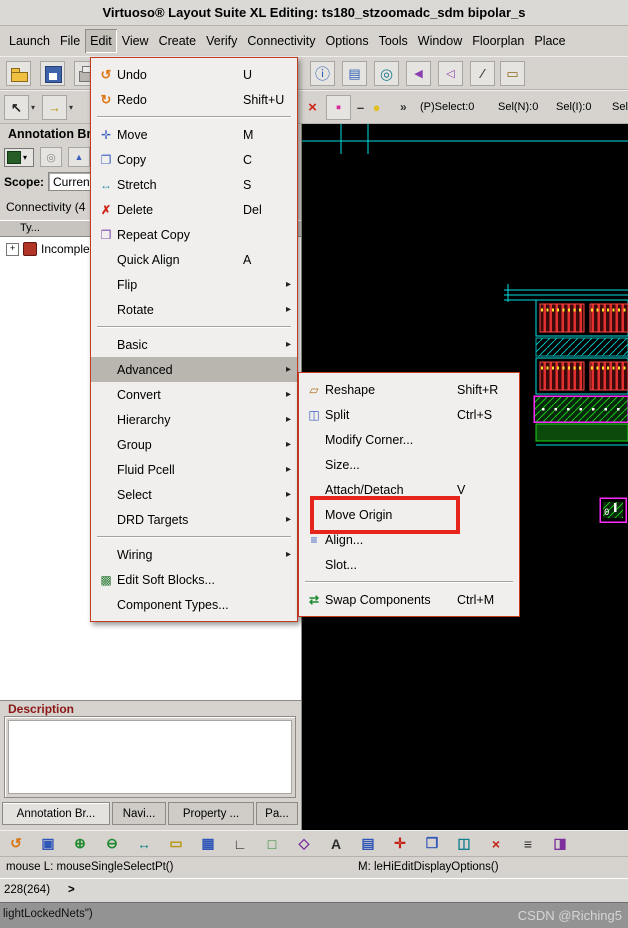  Describe the element at coordinates (106, 160) in the screenshot. I see `copy-icon` at that location.